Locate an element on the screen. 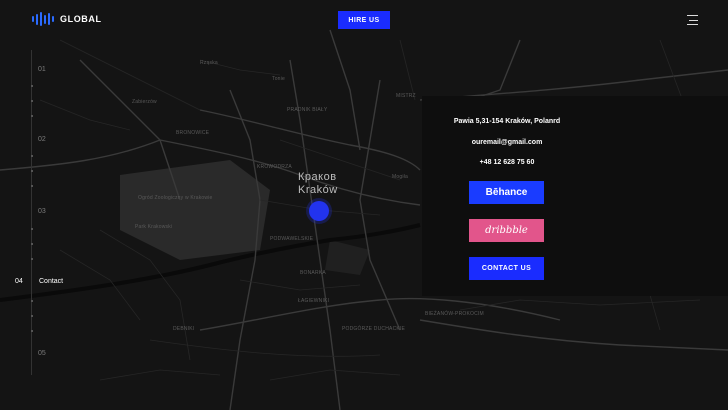 This screenshot has height=410, width=728. map-label: Mogiła is located at coordinates (400, 177).